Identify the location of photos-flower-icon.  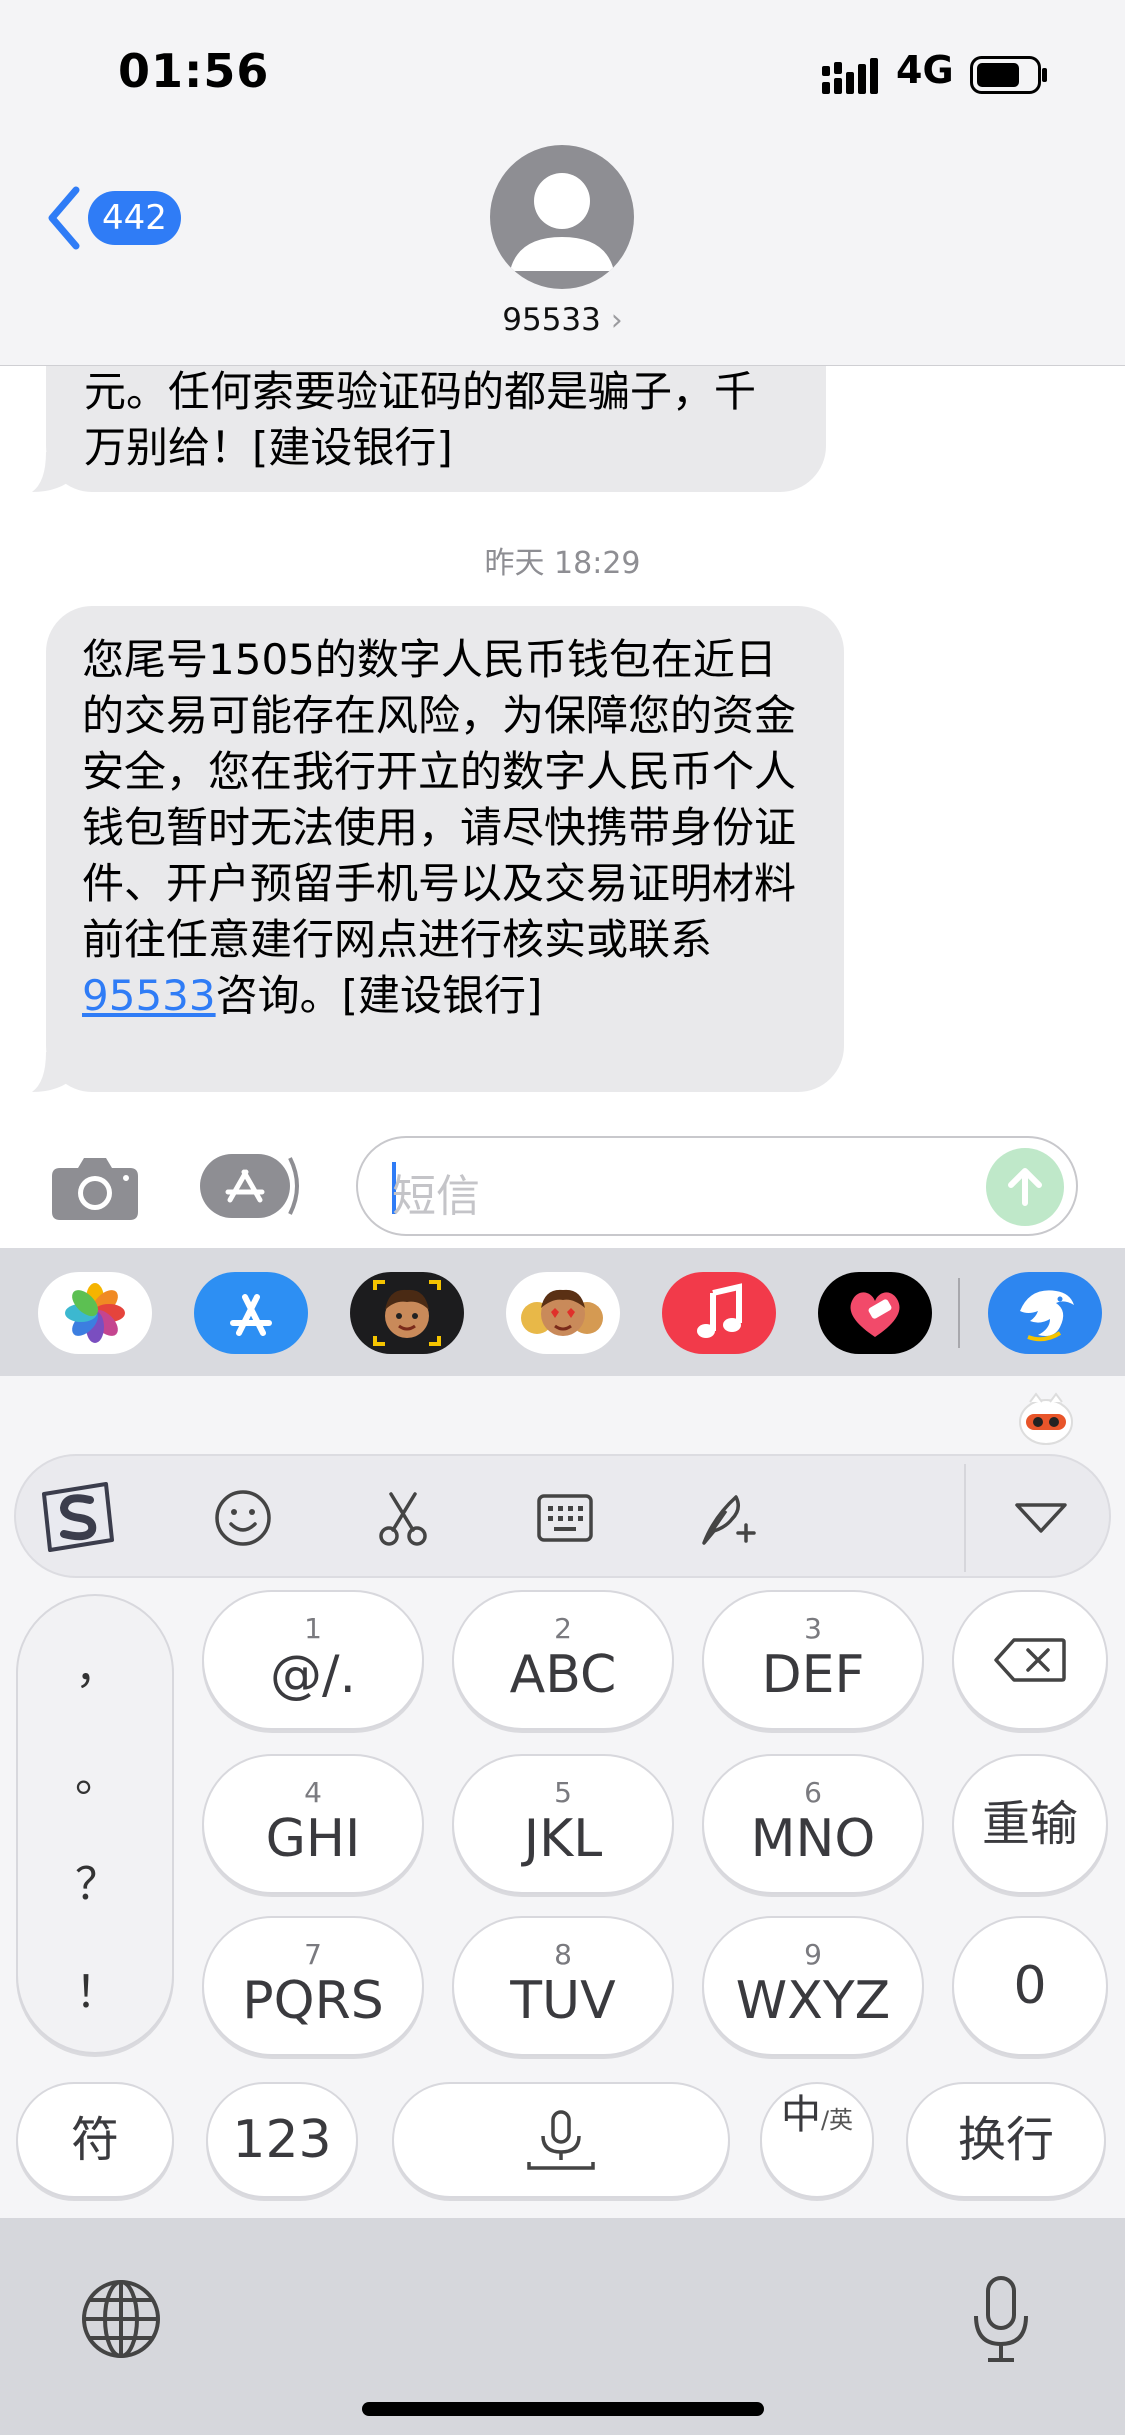
(95, 1313).